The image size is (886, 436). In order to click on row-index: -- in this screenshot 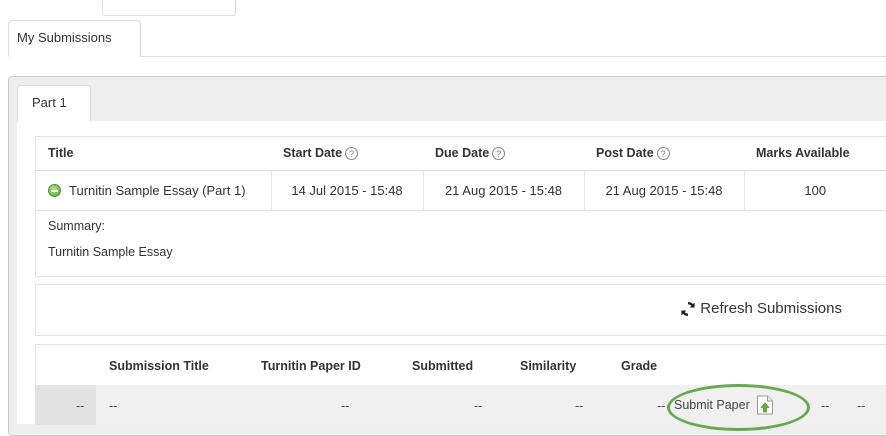, I will do `click(80, 406)`.